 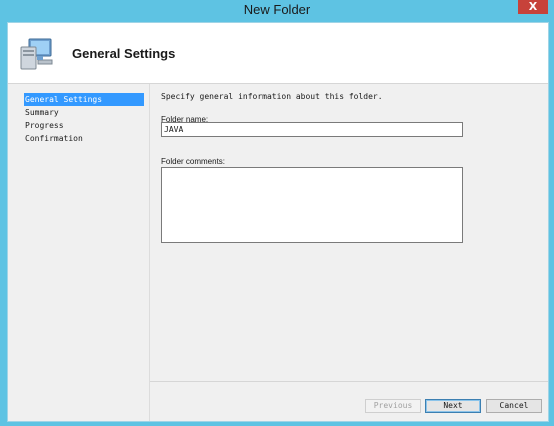 What do you see at coordinates (453, 406) in the screenshot?
I see `next-button: Next` at bounding box center [453, 406].